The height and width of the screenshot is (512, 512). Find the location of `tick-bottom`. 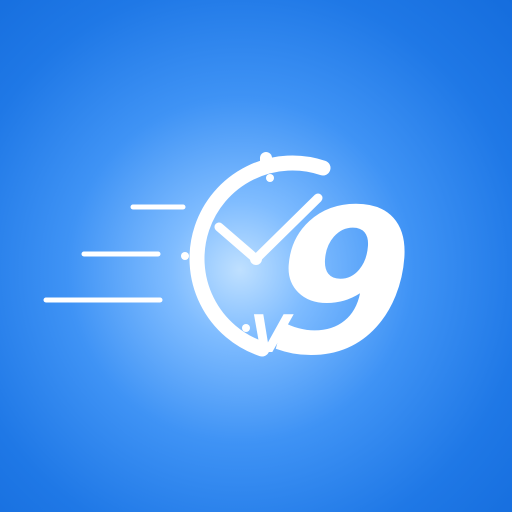

tick-bottom is located at coordinates (246, 328).